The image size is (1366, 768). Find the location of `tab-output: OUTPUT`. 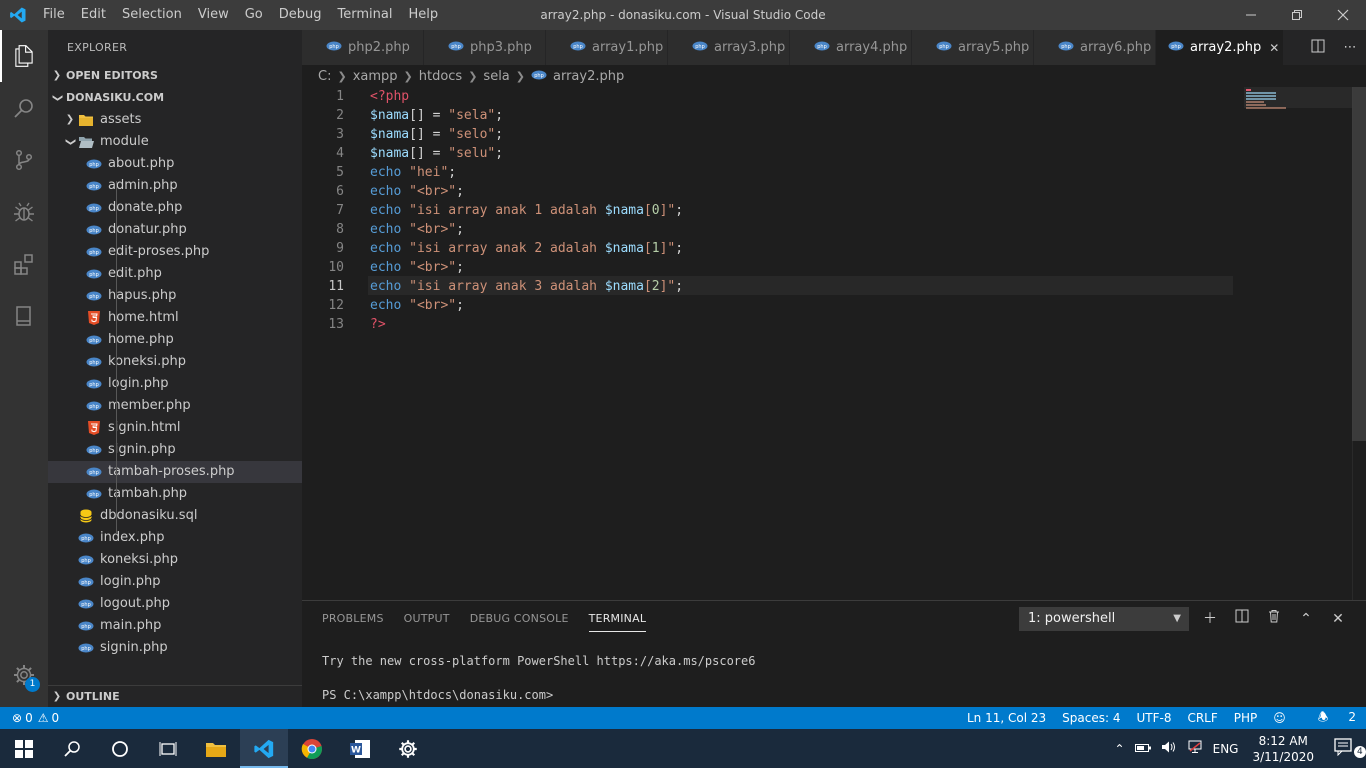

tab-output: OUTPUT is located at coordinates (427, 619).